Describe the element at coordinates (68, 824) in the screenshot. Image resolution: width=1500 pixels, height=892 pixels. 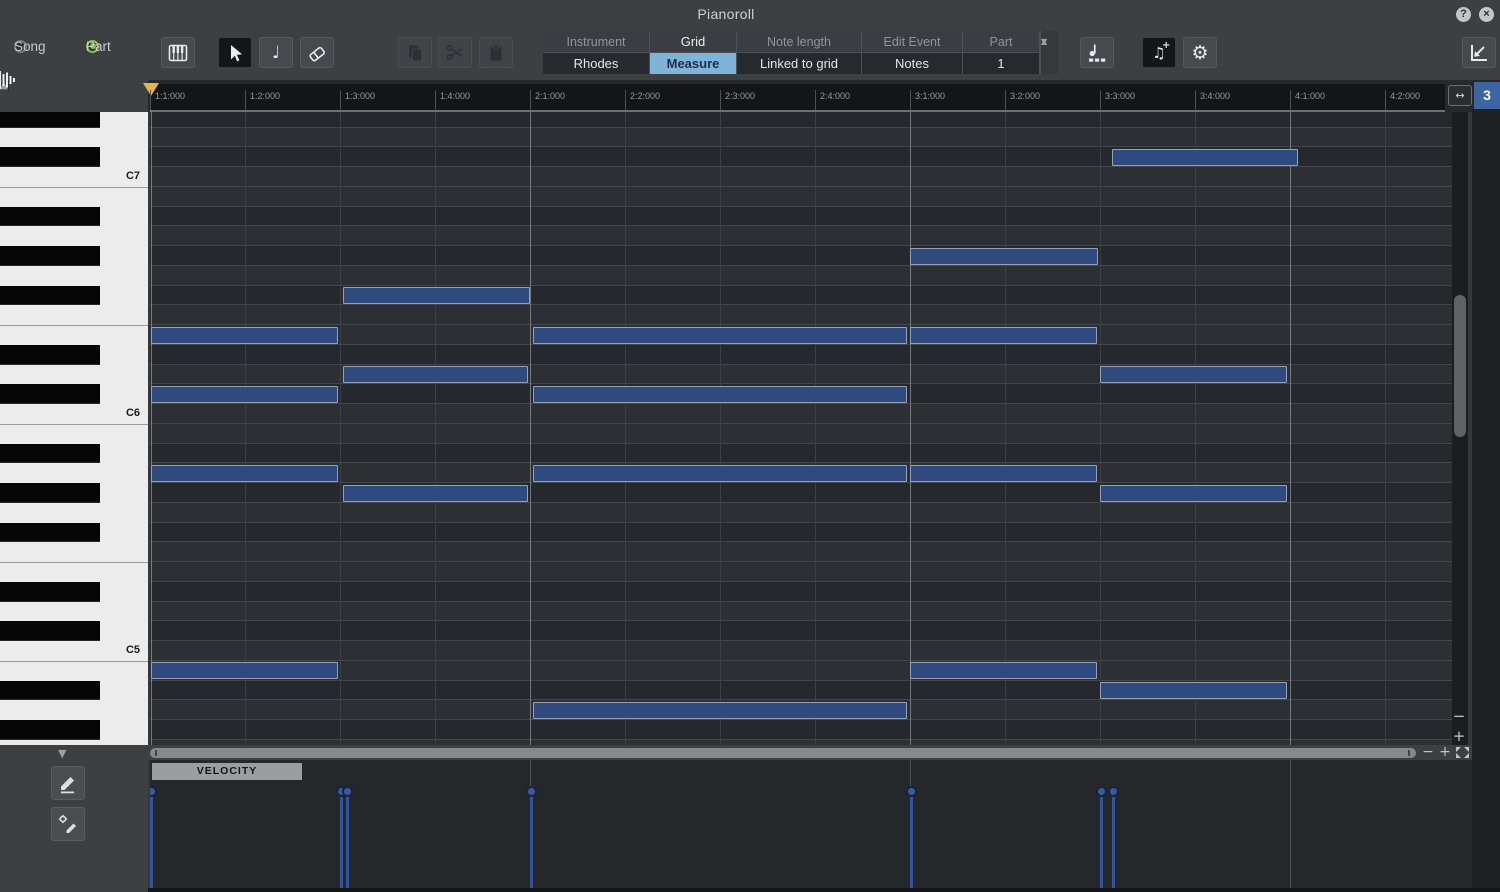
I see `velocity-options-button` at that location.